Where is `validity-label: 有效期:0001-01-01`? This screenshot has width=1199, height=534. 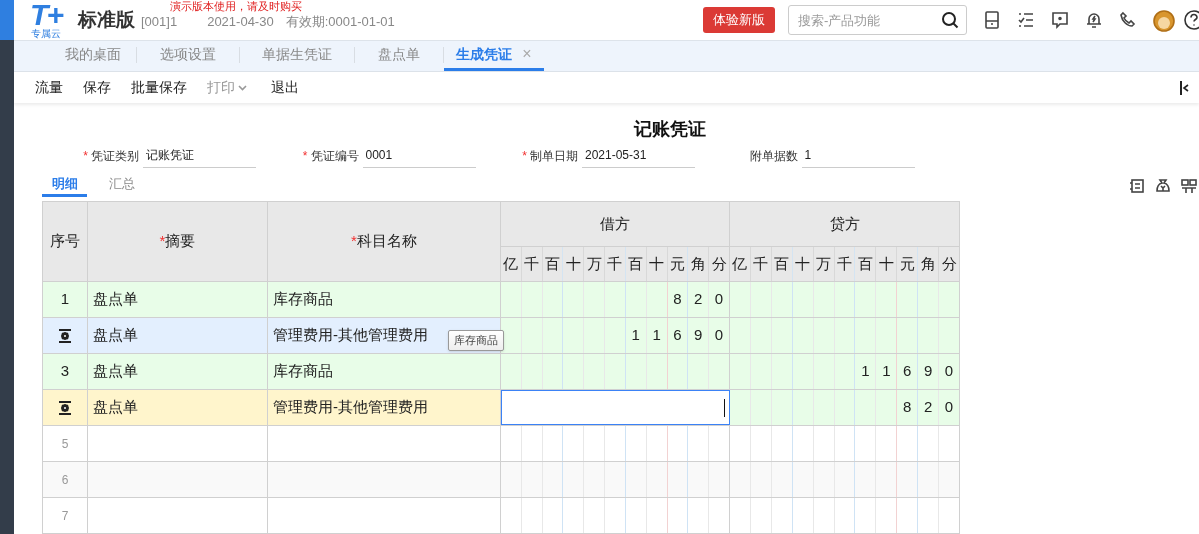 validity-label: 有效期:0001-01-01 is located at coordinates (340, 22).